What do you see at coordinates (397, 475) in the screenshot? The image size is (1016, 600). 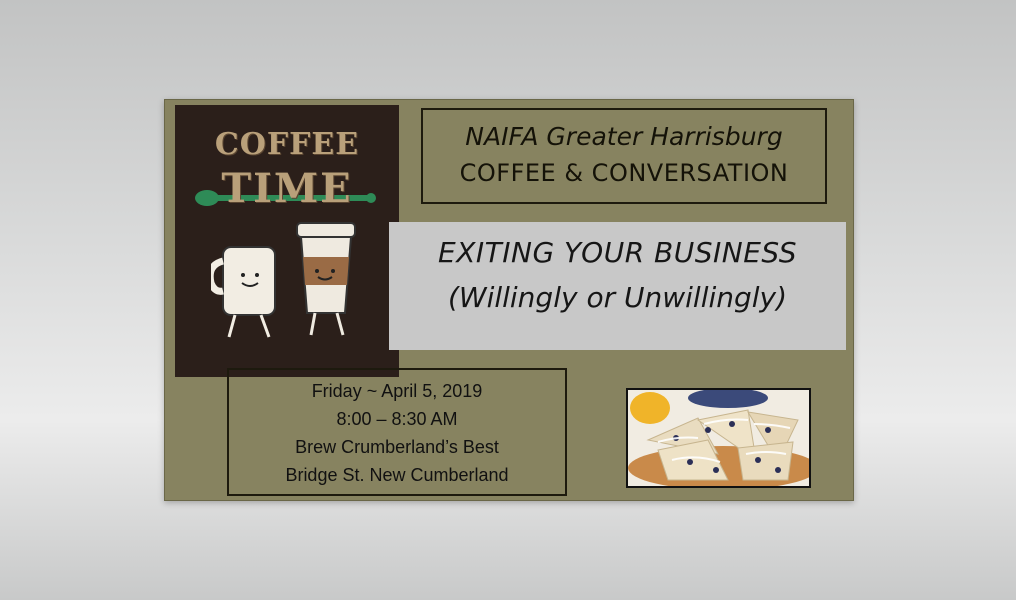 I see `event-address: Bridge St. New Cumberland` at bounding box center [397, 475].